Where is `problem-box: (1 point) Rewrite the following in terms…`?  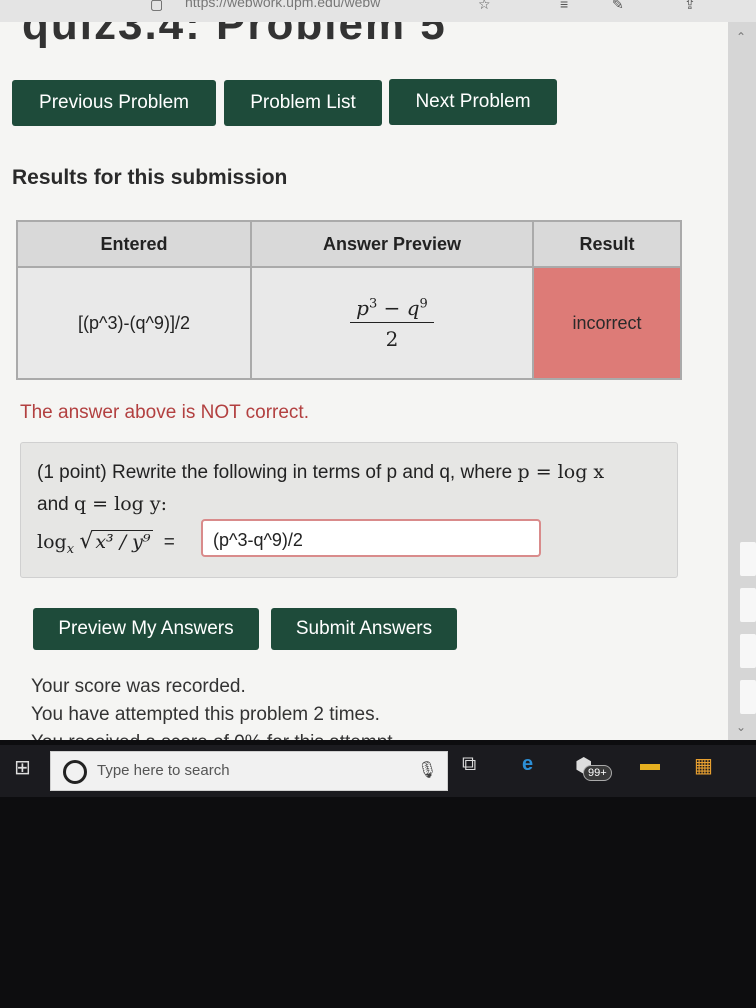 problem-box: (1 point) Rewrite the following in terms… is located at coordinates (349, 510).